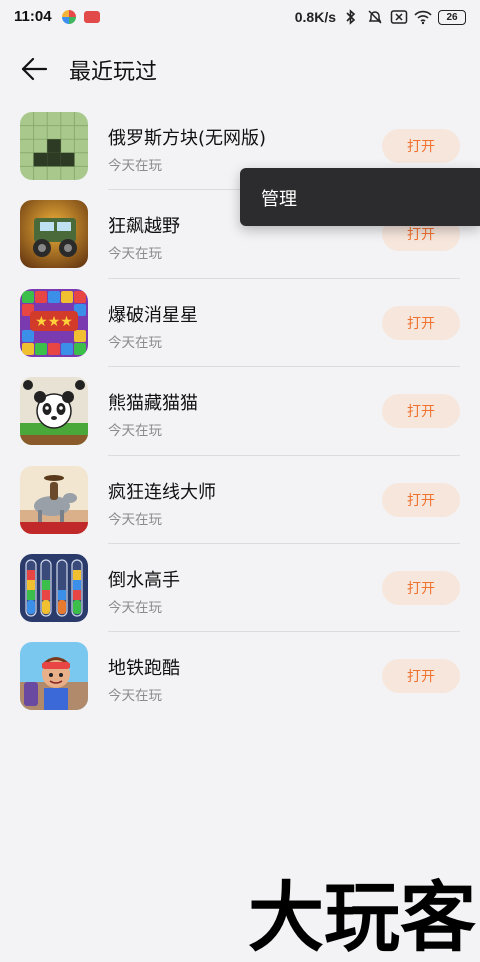  I want to click on menu-item-manage: 管理, so click(279, 198).